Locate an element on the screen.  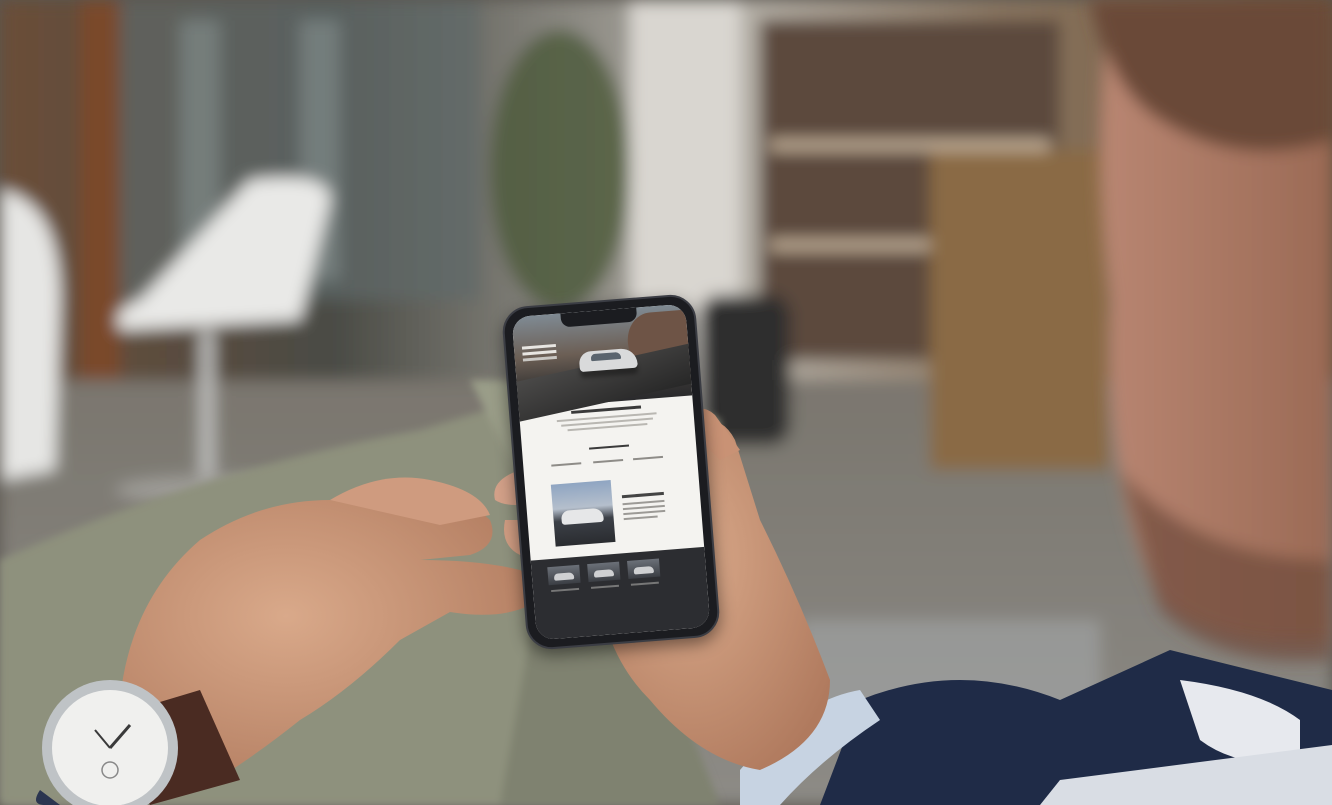
car-feature-title is located at coordinates (642, 495).